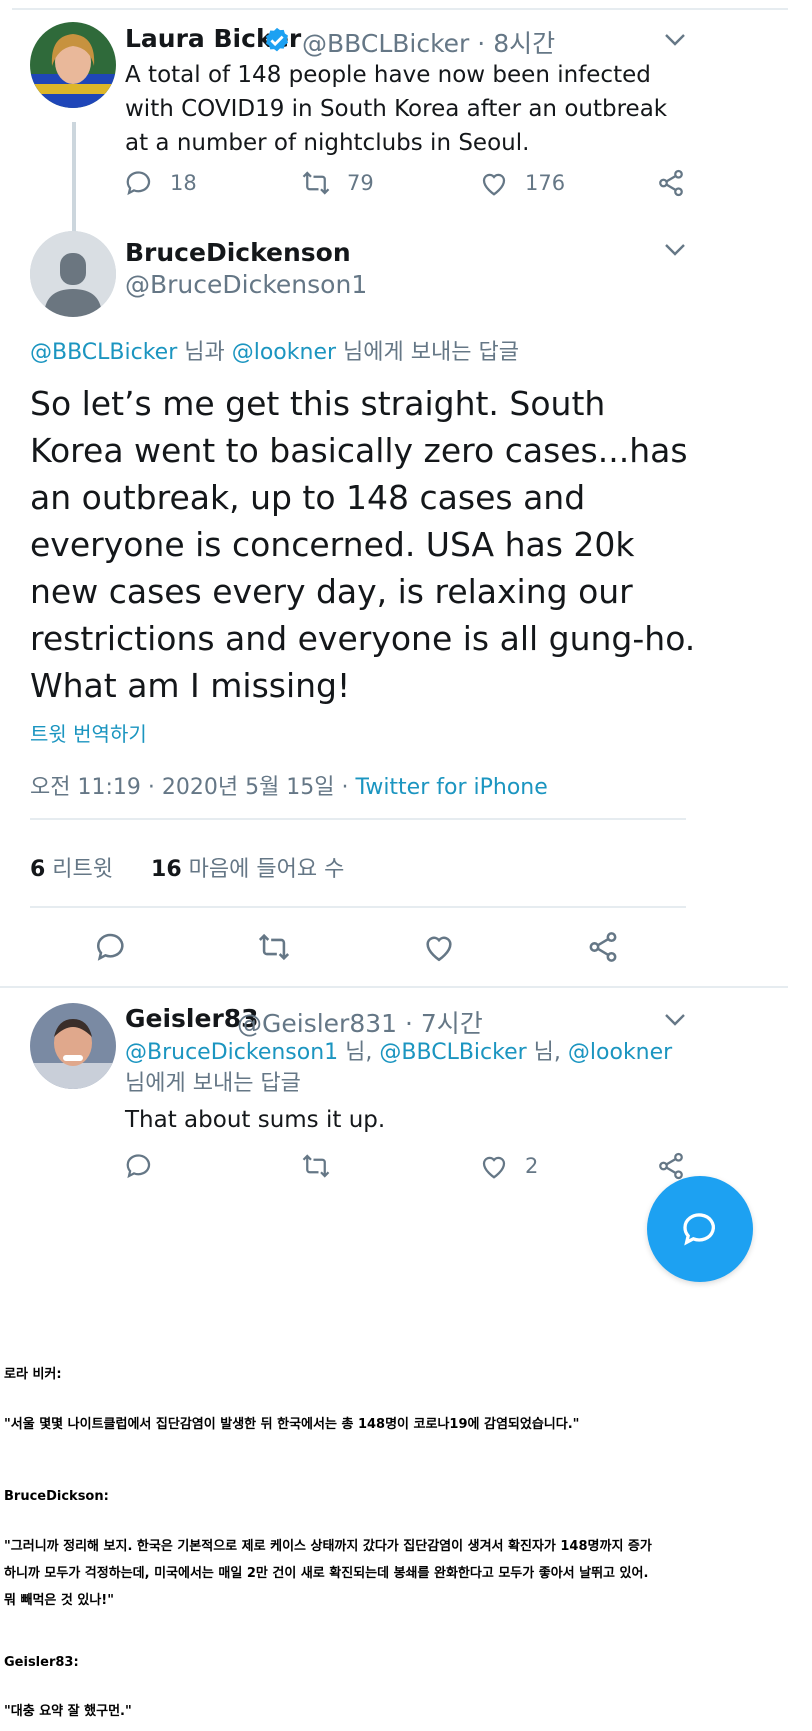 The height and width of the screenshot is (1731, 812). I want to click on engagement-stats: 6 리트윗 16 마음에 들어요 수, so click(187, 867).